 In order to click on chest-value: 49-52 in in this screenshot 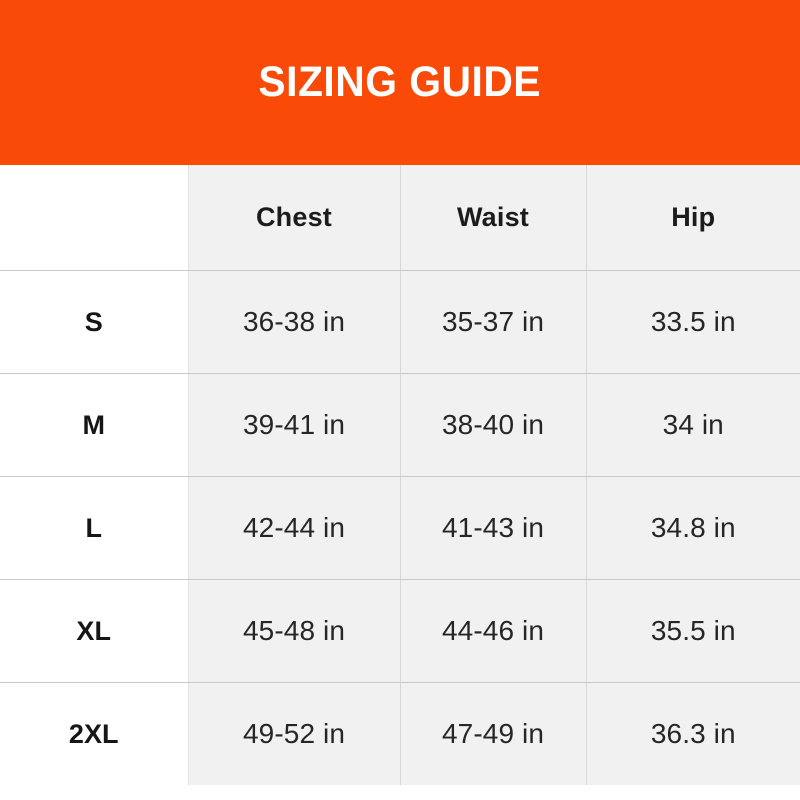, I will do `click(294, 733)`.